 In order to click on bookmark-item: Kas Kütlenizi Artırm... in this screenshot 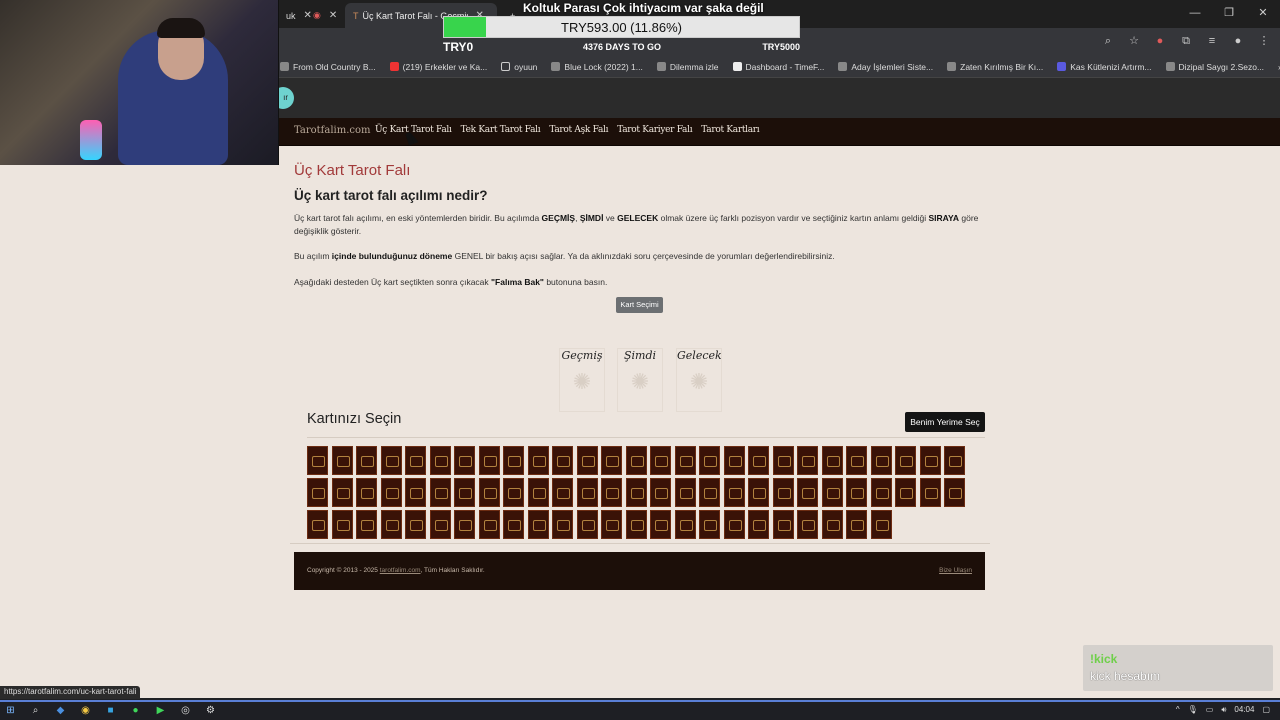, I will do `click(1104, 67)`.